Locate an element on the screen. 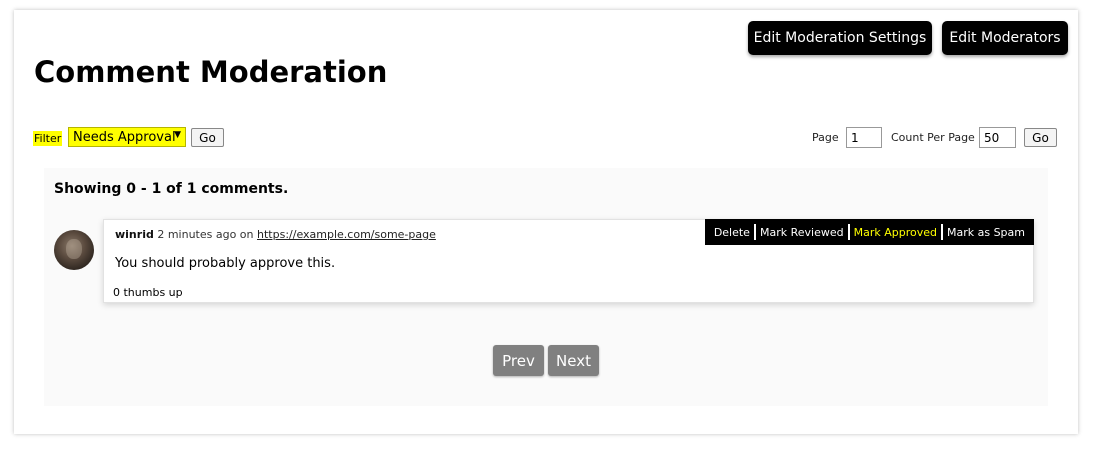  filter-select: Needs Approval ▼ is located at coordinates (127, 137).